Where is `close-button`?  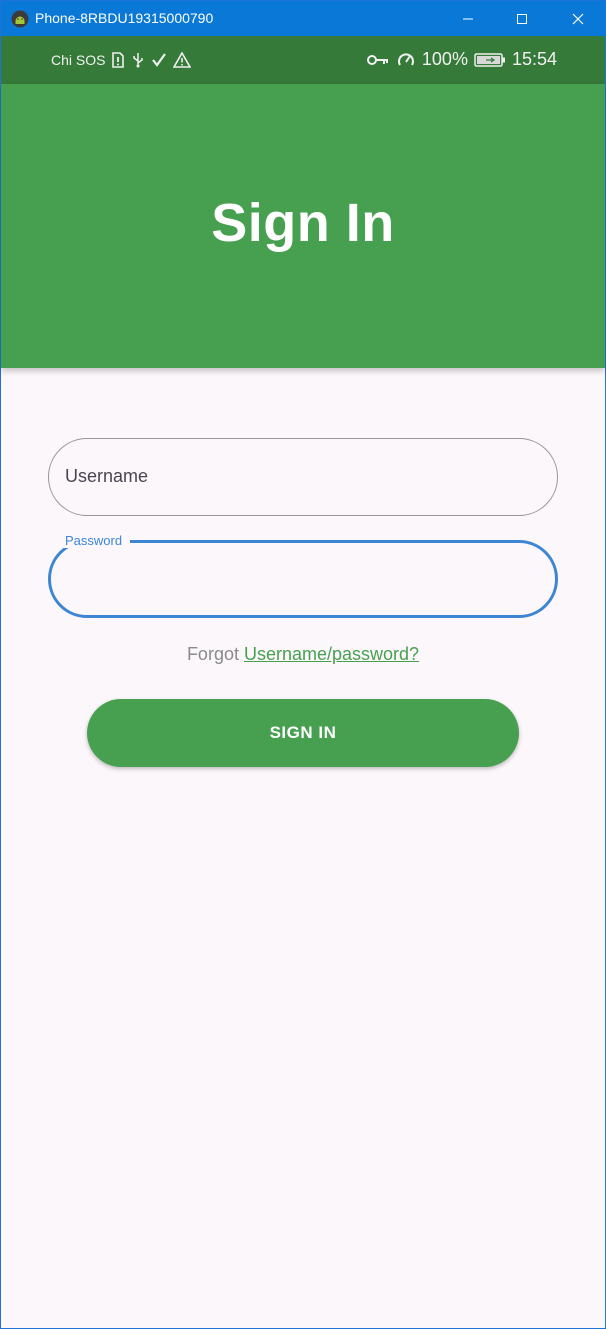 close-button is located at coordinates (578, 18).